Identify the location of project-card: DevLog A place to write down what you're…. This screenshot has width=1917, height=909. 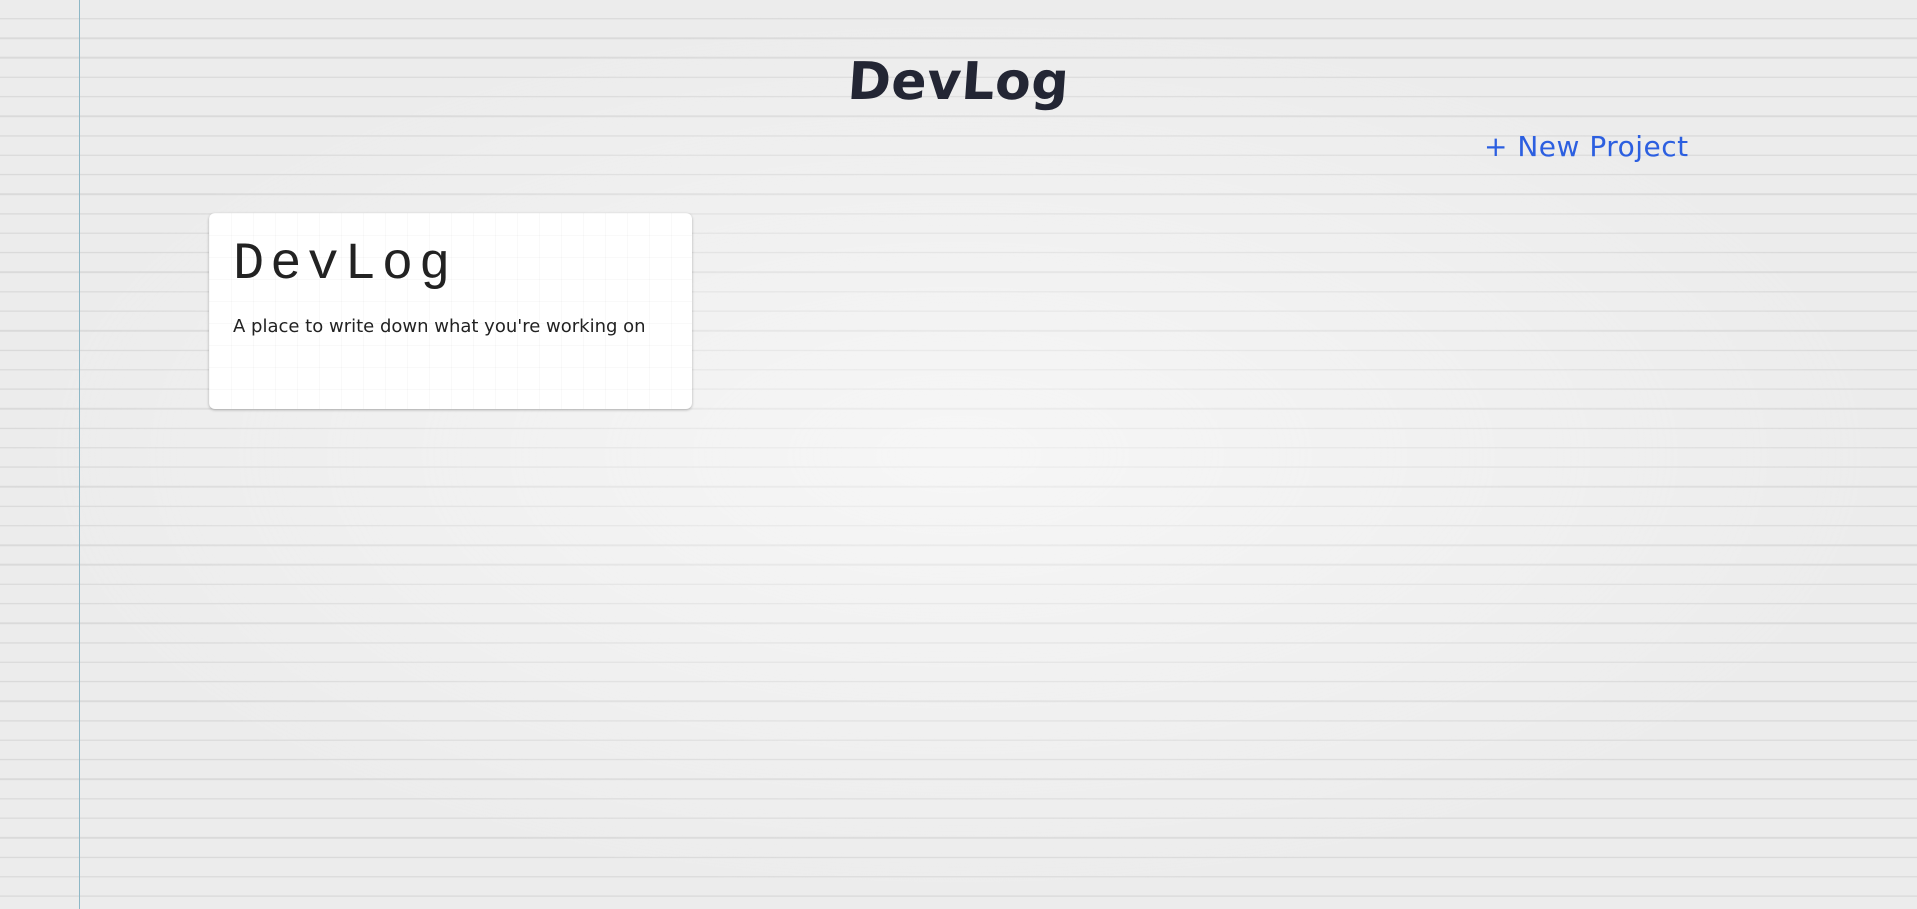
(450, 311).